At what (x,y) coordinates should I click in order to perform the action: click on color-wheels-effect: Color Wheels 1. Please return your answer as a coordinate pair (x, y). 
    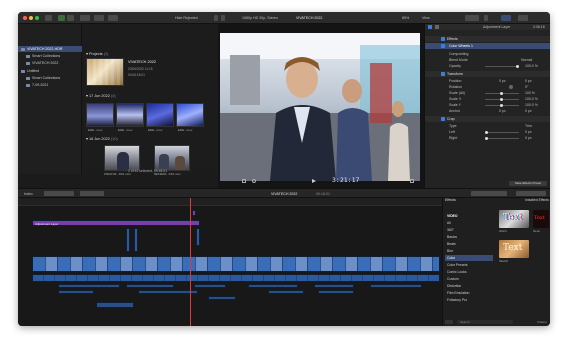
    Looking at the image, I should click on (487, 46).